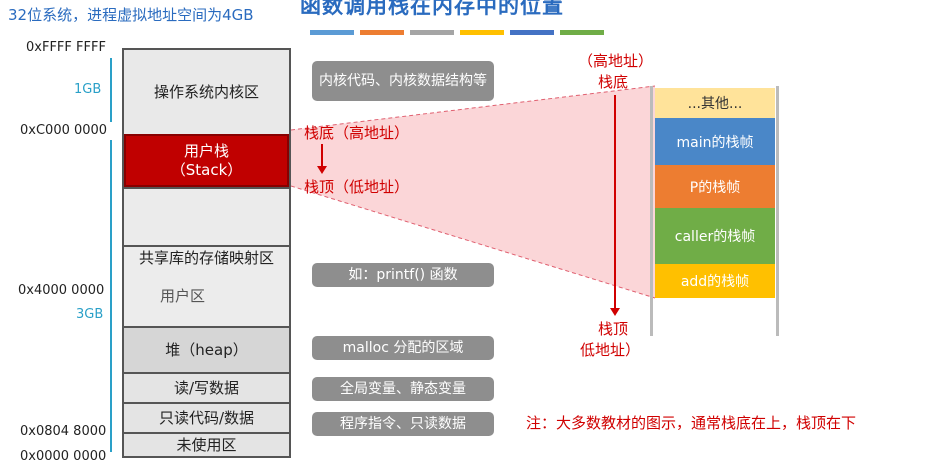 The image size is (934, 469). I want to click on rw-data-label: 读/写数据, so click(206, 387).